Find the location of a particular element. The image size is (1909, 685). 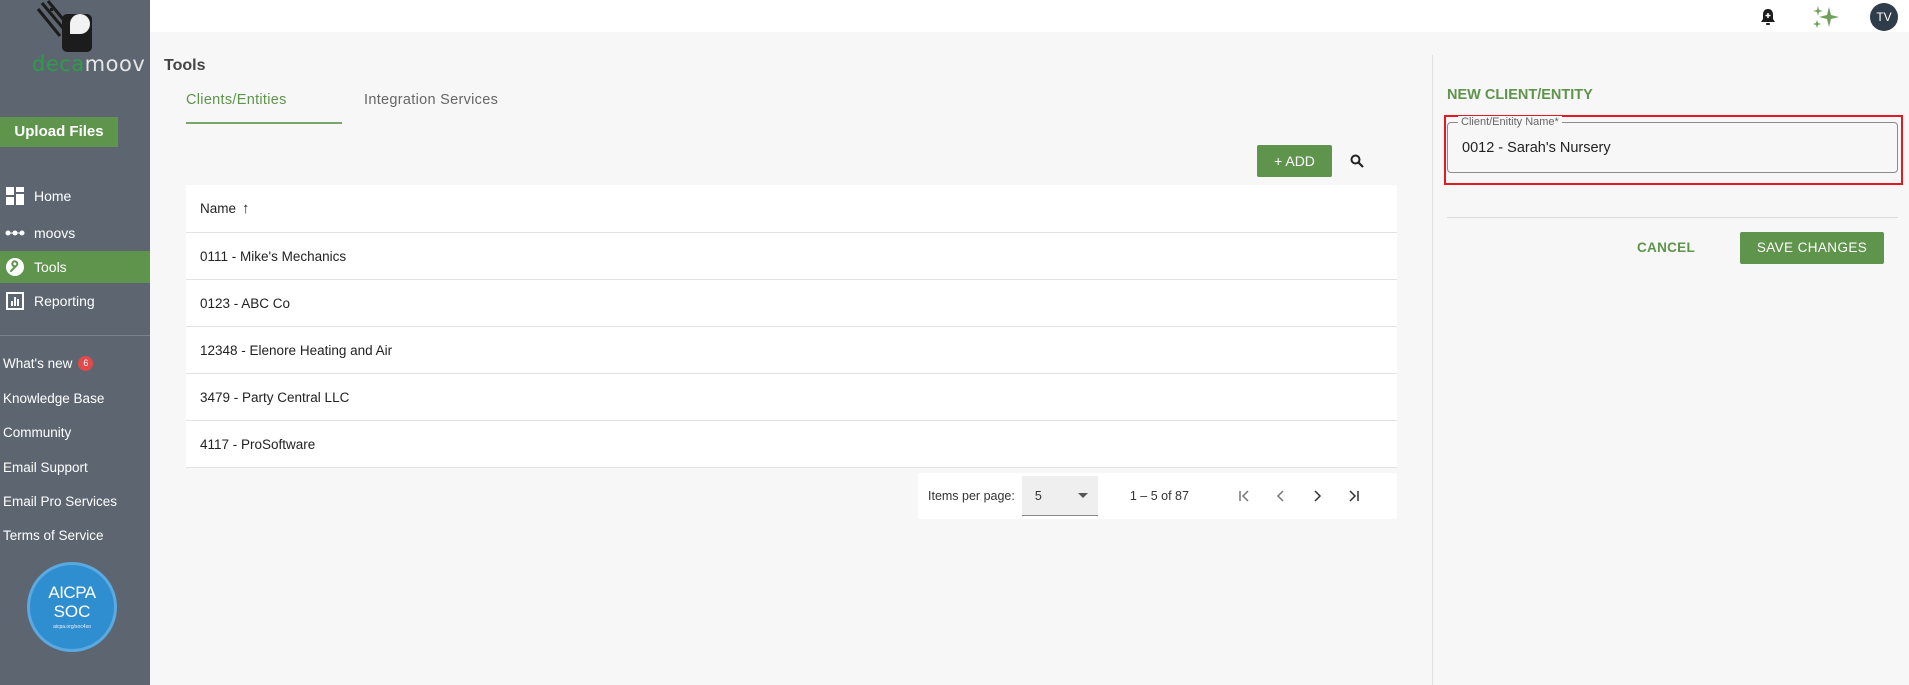

terms-of-service-link: Terms of Service is located at coordinates (53, 535).